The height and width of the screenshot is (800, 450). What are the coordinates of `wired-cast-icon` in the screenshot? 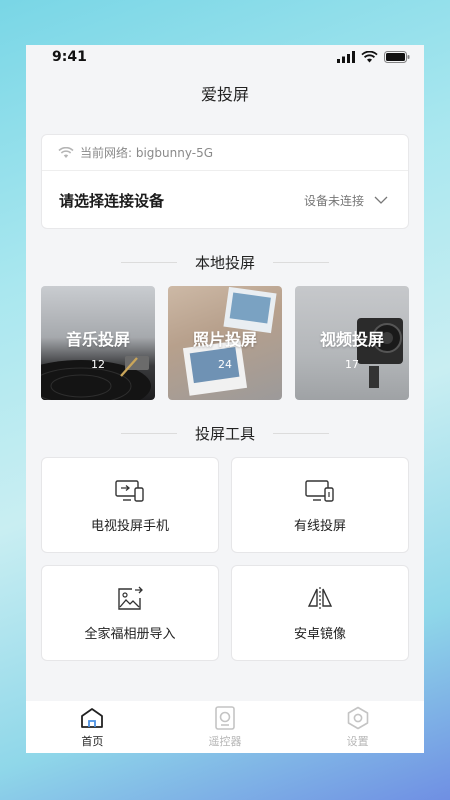 It's located at (320, 491).